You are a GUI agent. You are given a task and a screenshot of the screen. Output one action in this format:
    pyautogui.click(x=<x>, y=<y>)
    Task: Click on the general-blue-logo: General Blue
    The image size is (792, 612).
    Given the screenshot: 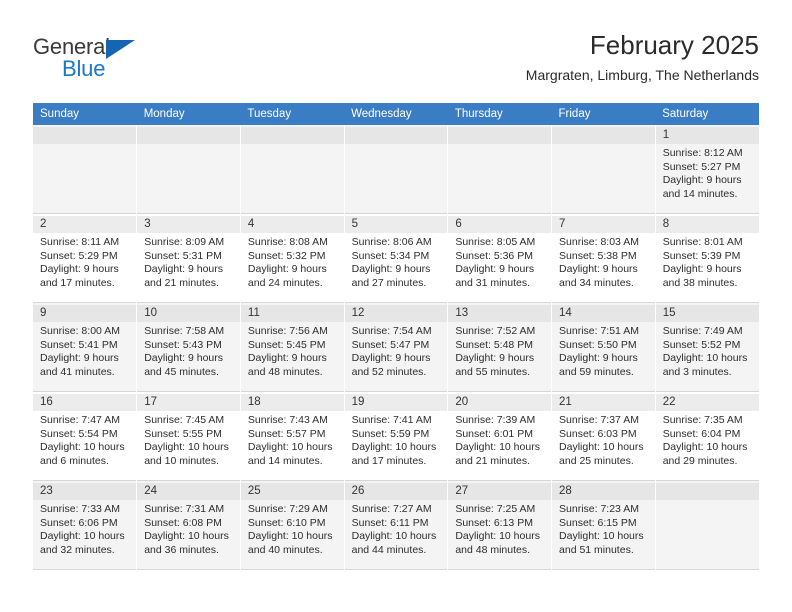 What is the action you would take?
    pyautogui.click(x=93, y=54)
    